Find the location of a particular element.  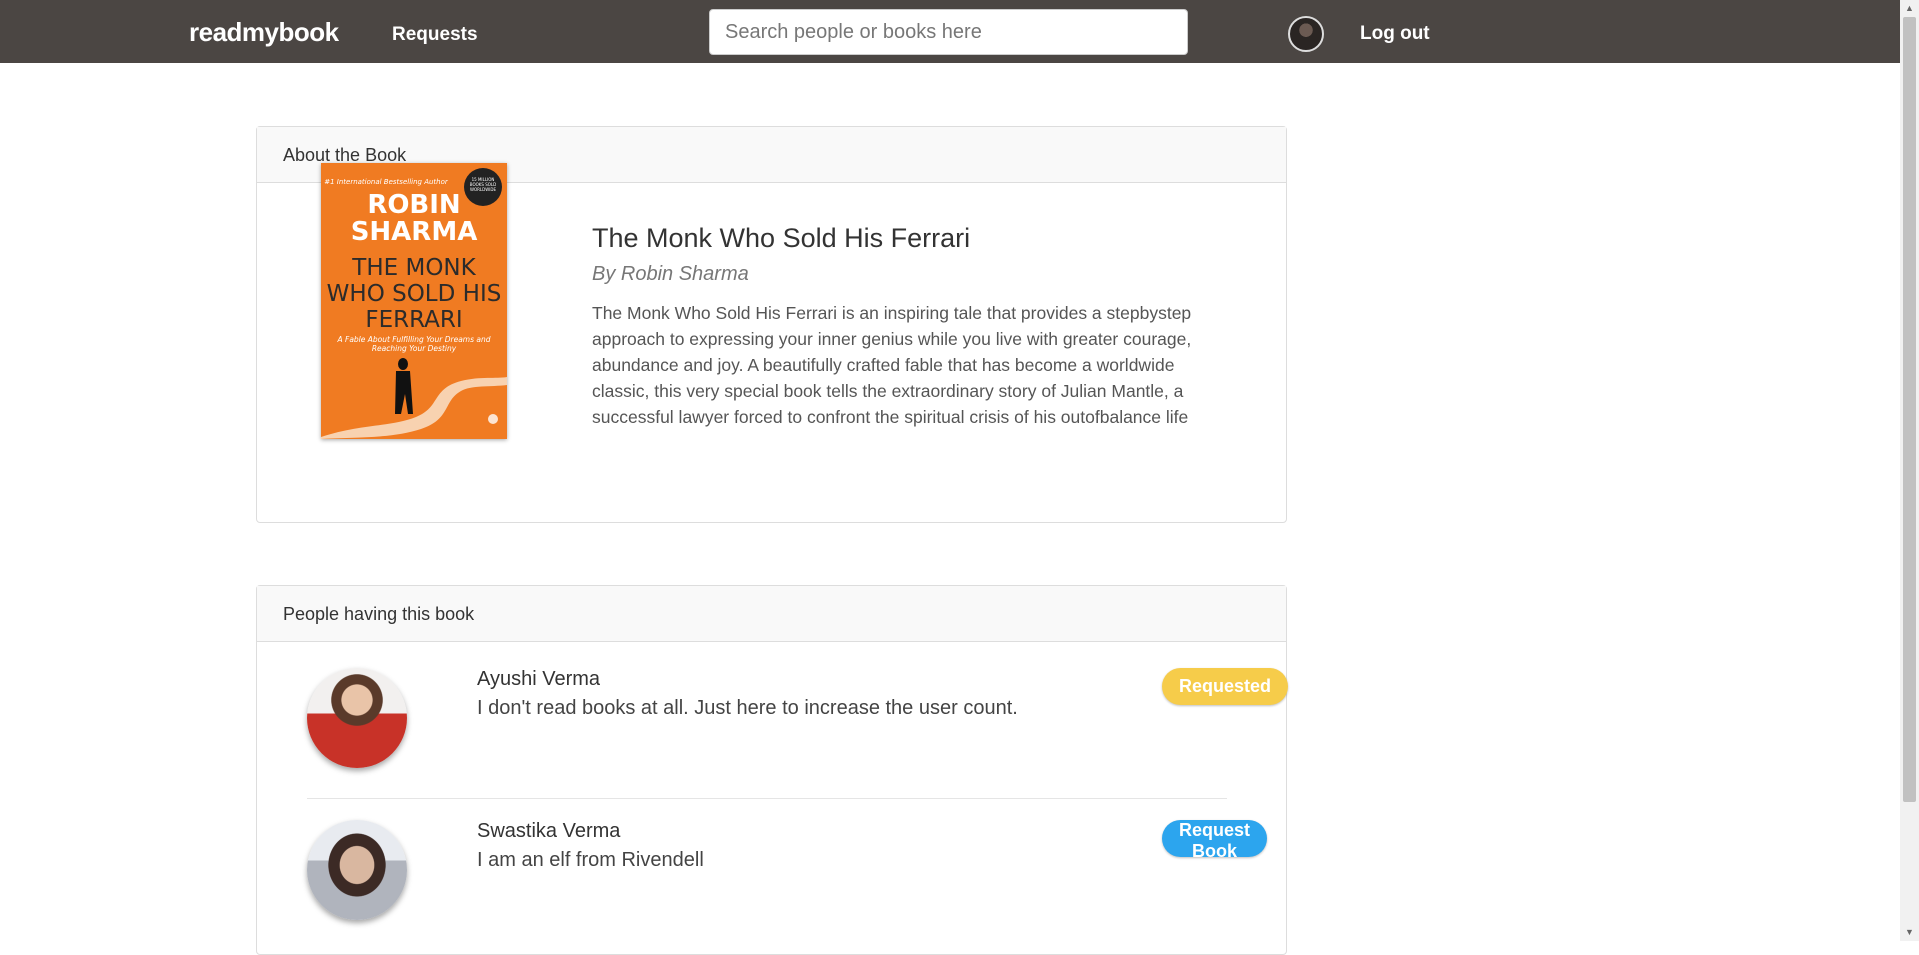

request-book-button: Request Book is located at coordinates (1215, 840).